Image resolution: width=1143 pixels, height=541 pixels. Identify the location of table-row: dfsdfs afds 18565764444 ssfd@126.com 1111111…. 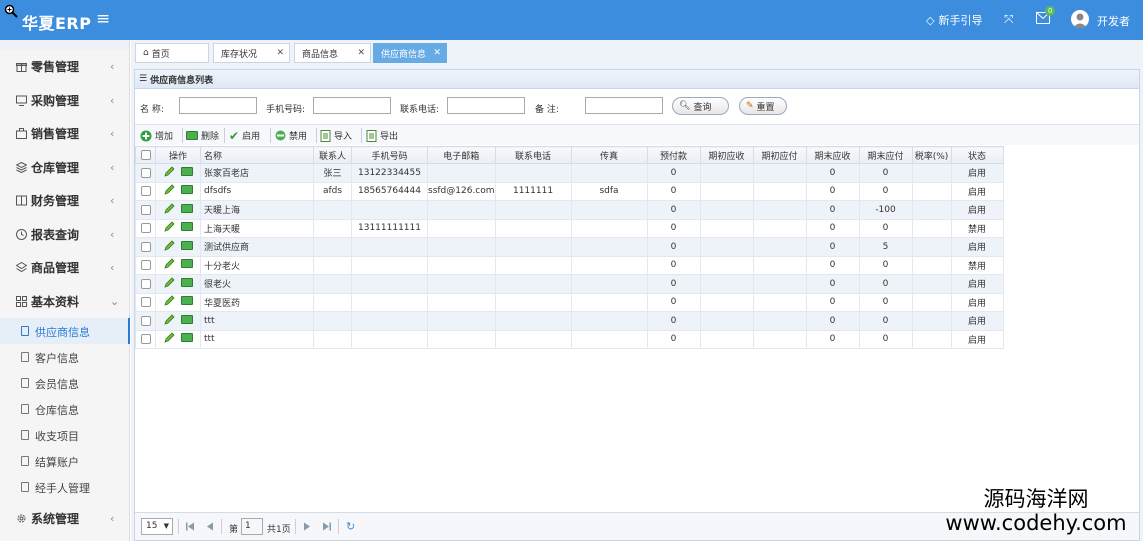
(569, 191).